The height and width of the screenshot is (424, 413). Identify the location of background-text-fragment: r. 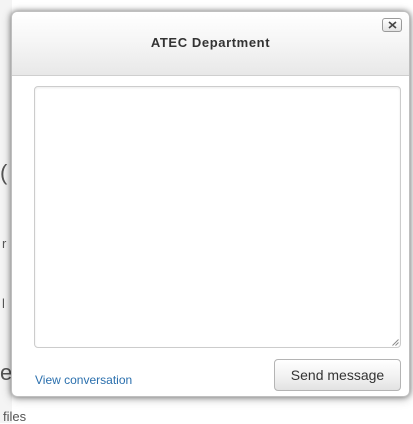
(4, 243).